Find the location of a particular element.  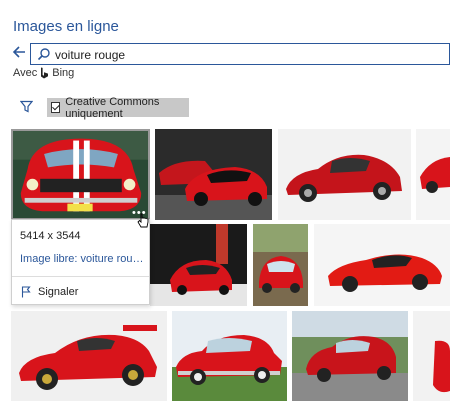

creative-commons-label: Creative Commons uniquement is located at coordinates (112, 107).